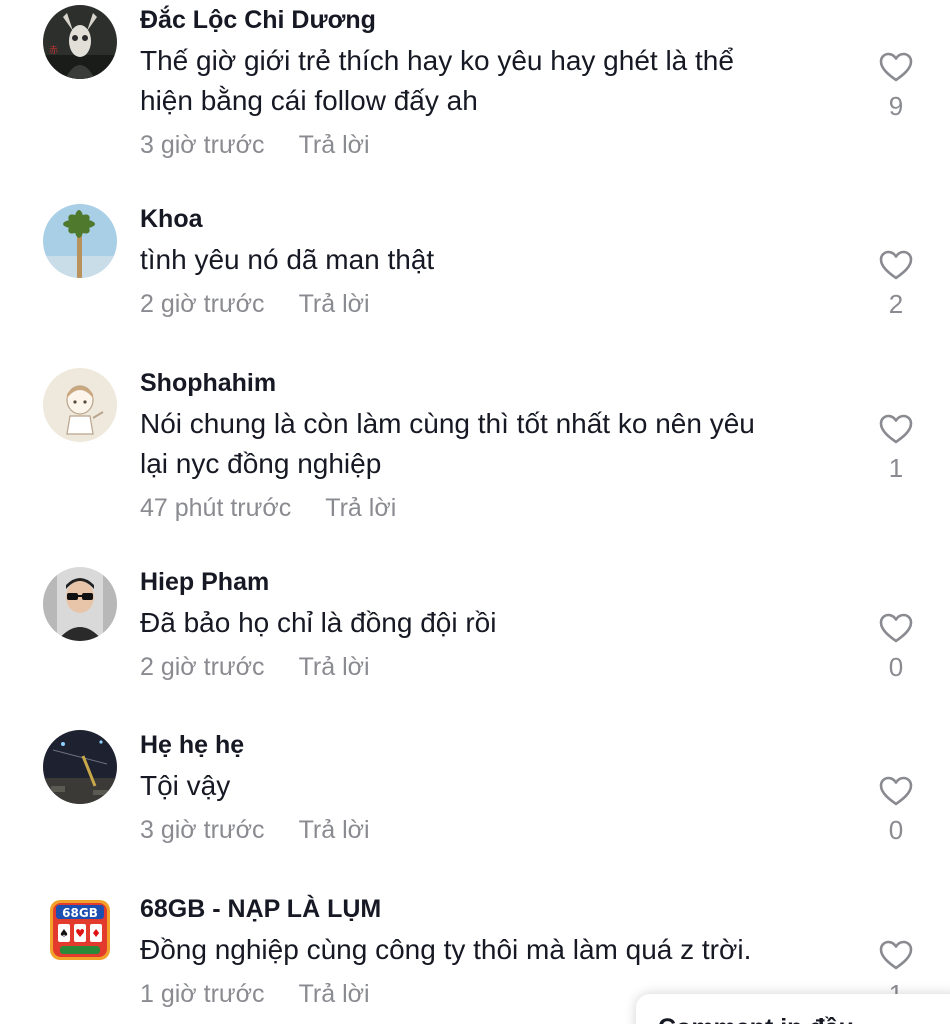  Describe the element at coordinates (896, 448) in the screenshot. I see `like-container: 1` at that location.